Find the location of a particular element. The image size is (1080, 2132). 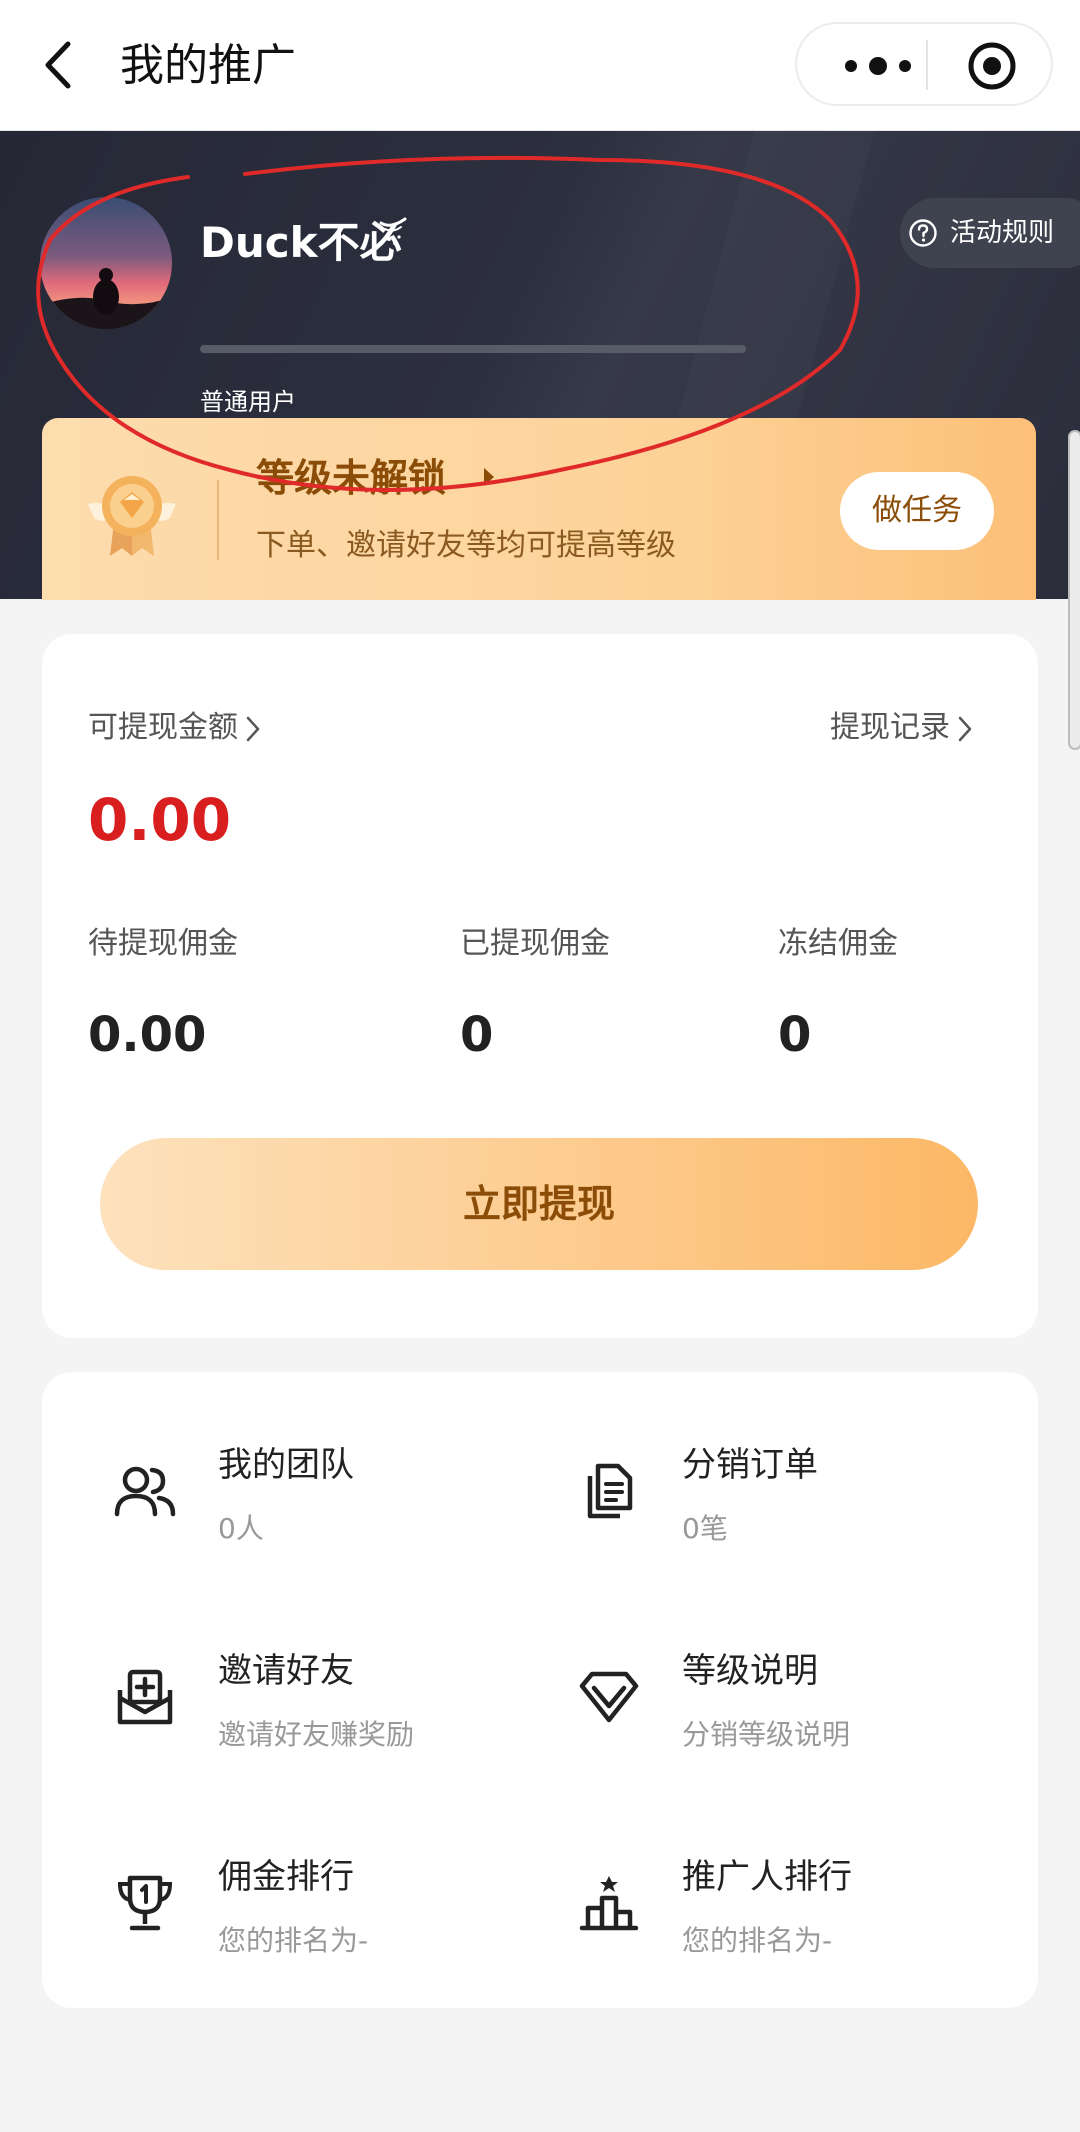

menu-item-my-team: 我的团队 0人 is located at coordinates (332, 1502).